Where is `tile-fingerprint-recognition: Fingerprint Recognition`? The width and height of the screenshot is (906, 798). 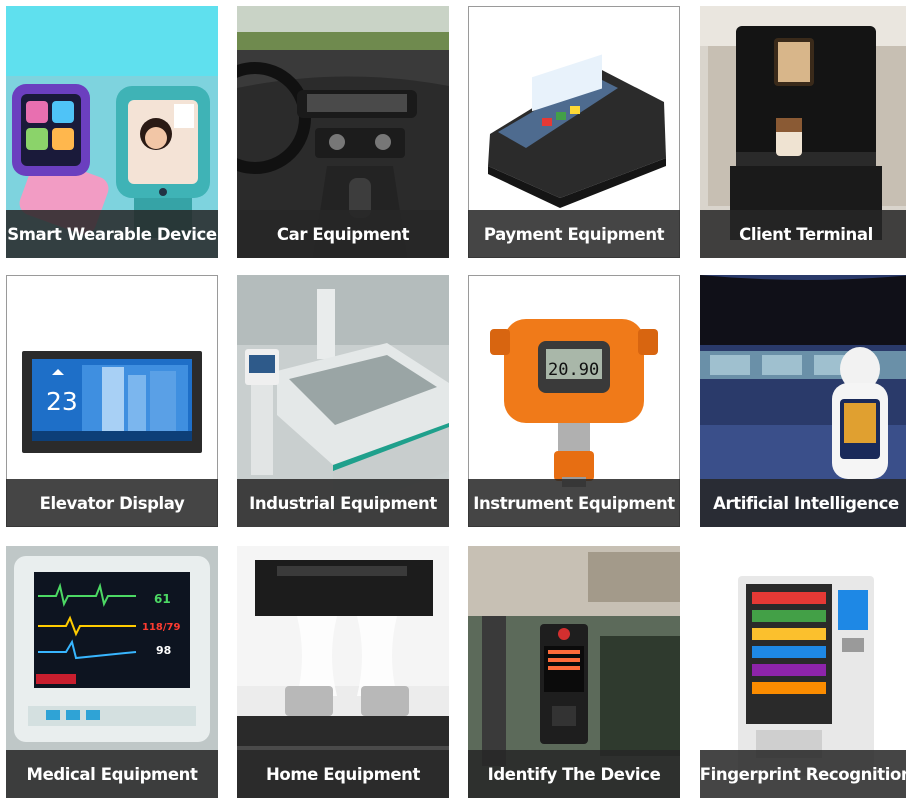
tile-fingerprint-recognition: Fingerprint Recognition is located at coordinates (803, 672).